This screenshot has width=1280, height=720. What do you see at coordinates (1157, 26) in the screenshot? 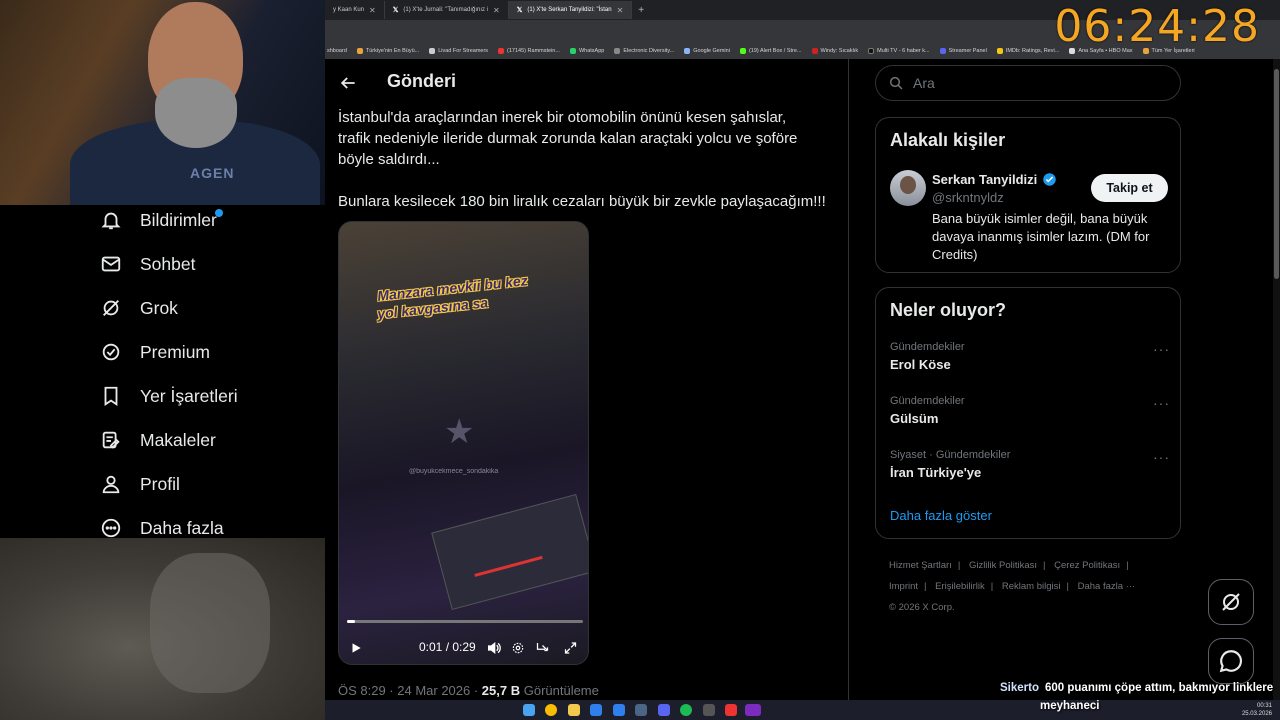
I see `stream-clock: 06:24:28` at bounding box center [1157, 26].